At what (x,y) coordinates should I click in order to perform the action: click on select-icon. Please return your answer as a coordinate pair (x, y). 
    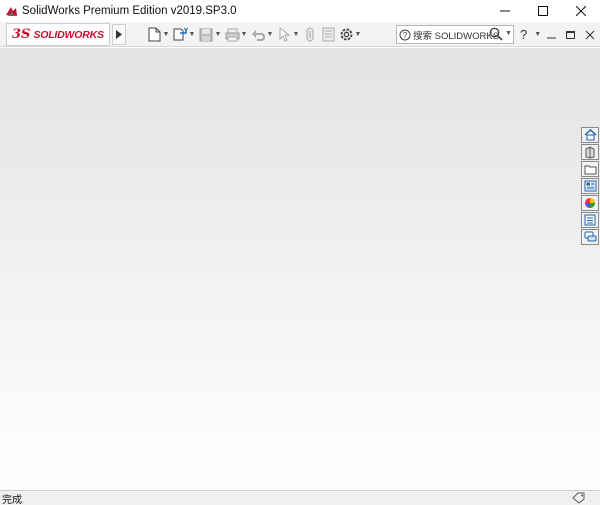
    Looking at the image, I should click on (284, 35).